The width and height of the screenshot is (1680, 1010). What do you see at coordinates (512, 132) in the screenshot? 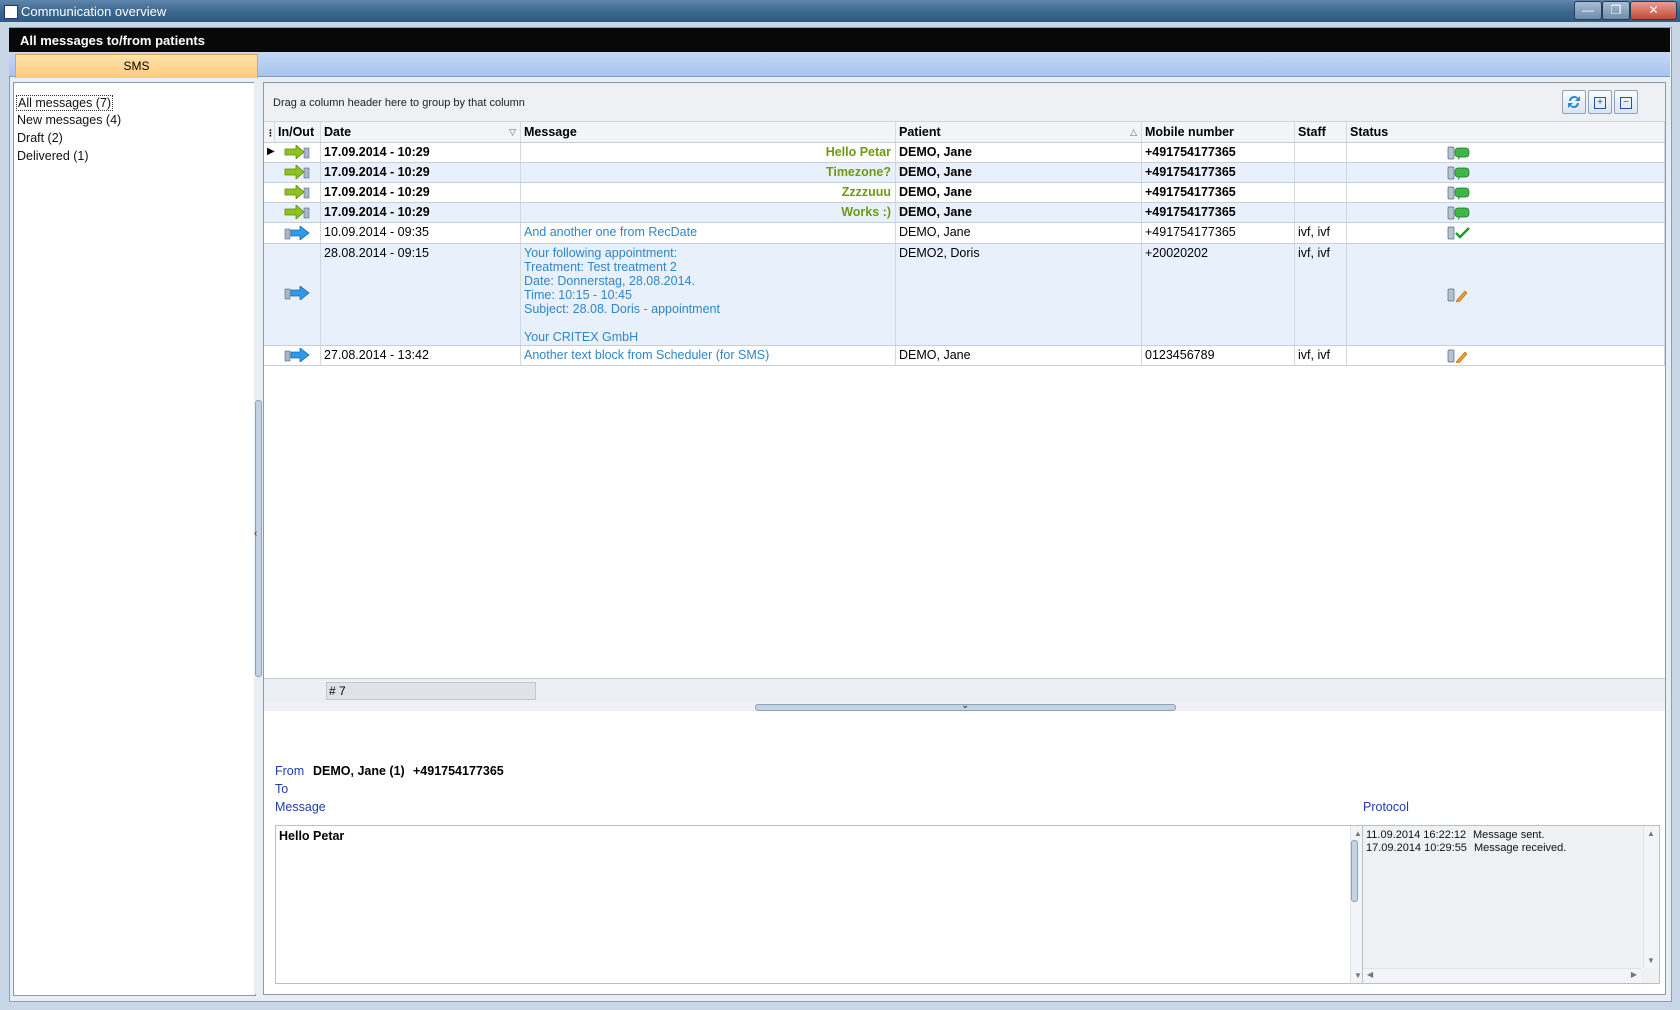
I see `sort-desc-icon: ▽` at bounding box center [512, 132].